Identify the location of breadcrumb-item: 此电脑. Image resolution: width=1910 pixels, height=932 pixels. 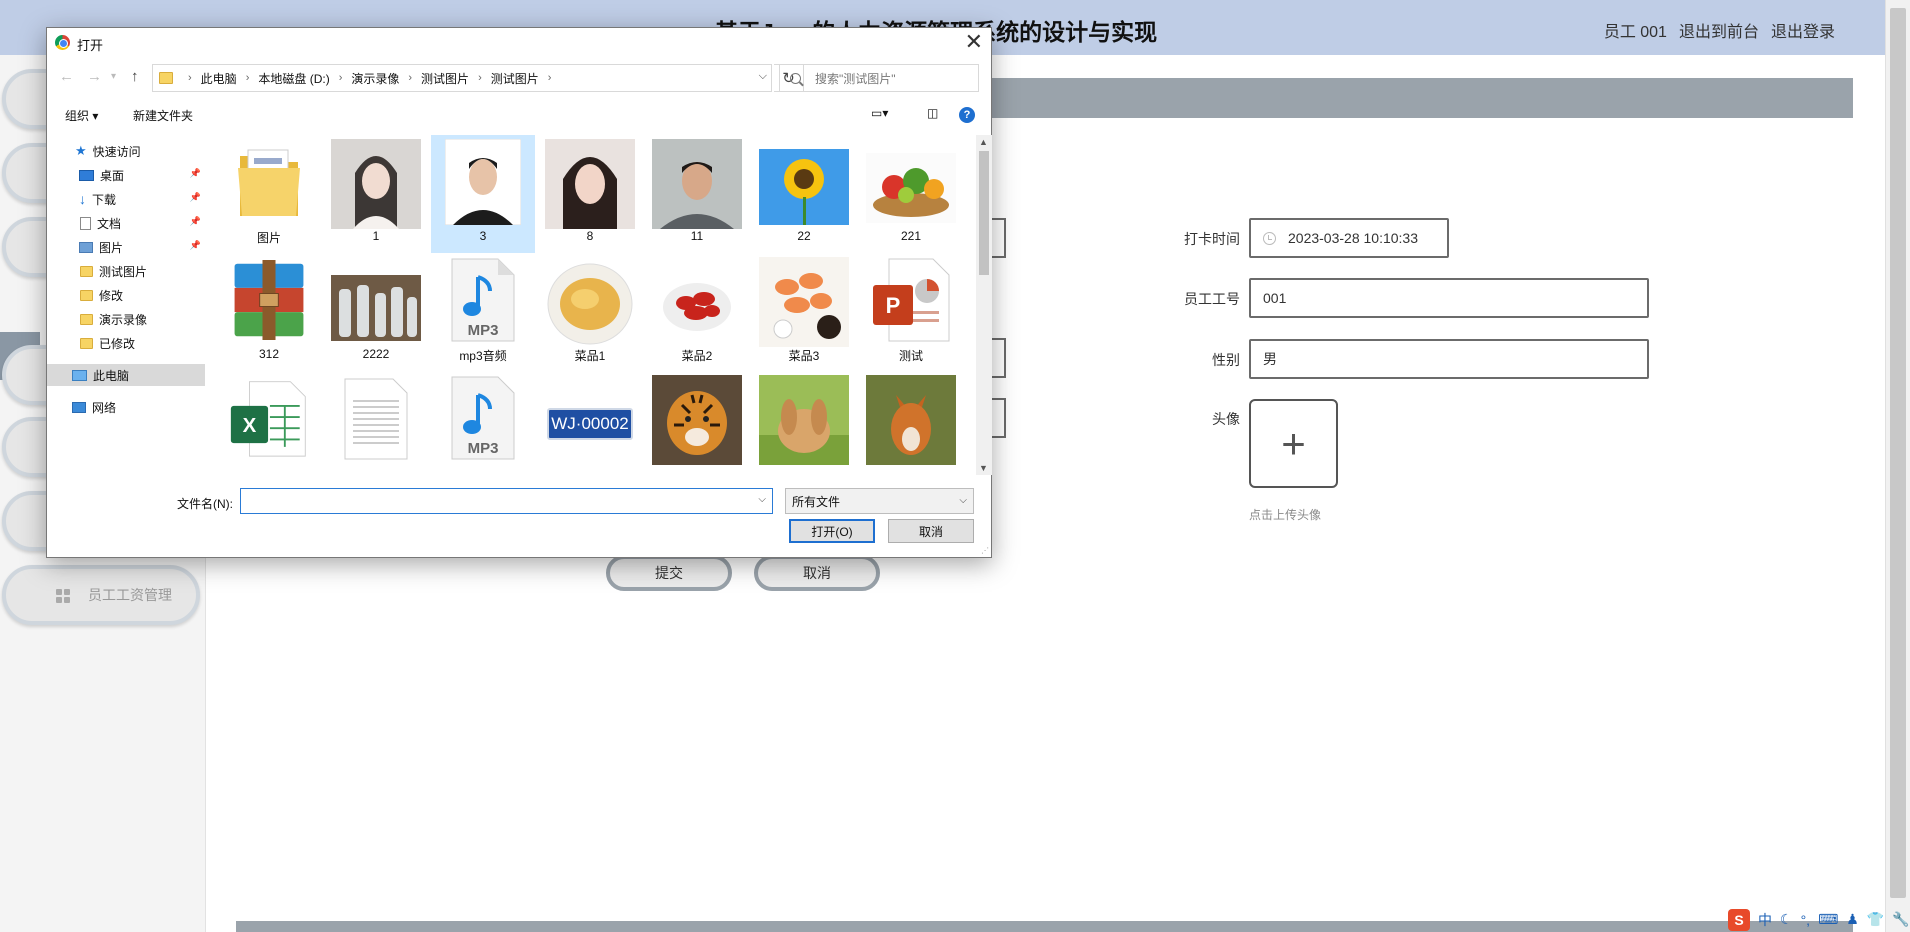
(219, 78).